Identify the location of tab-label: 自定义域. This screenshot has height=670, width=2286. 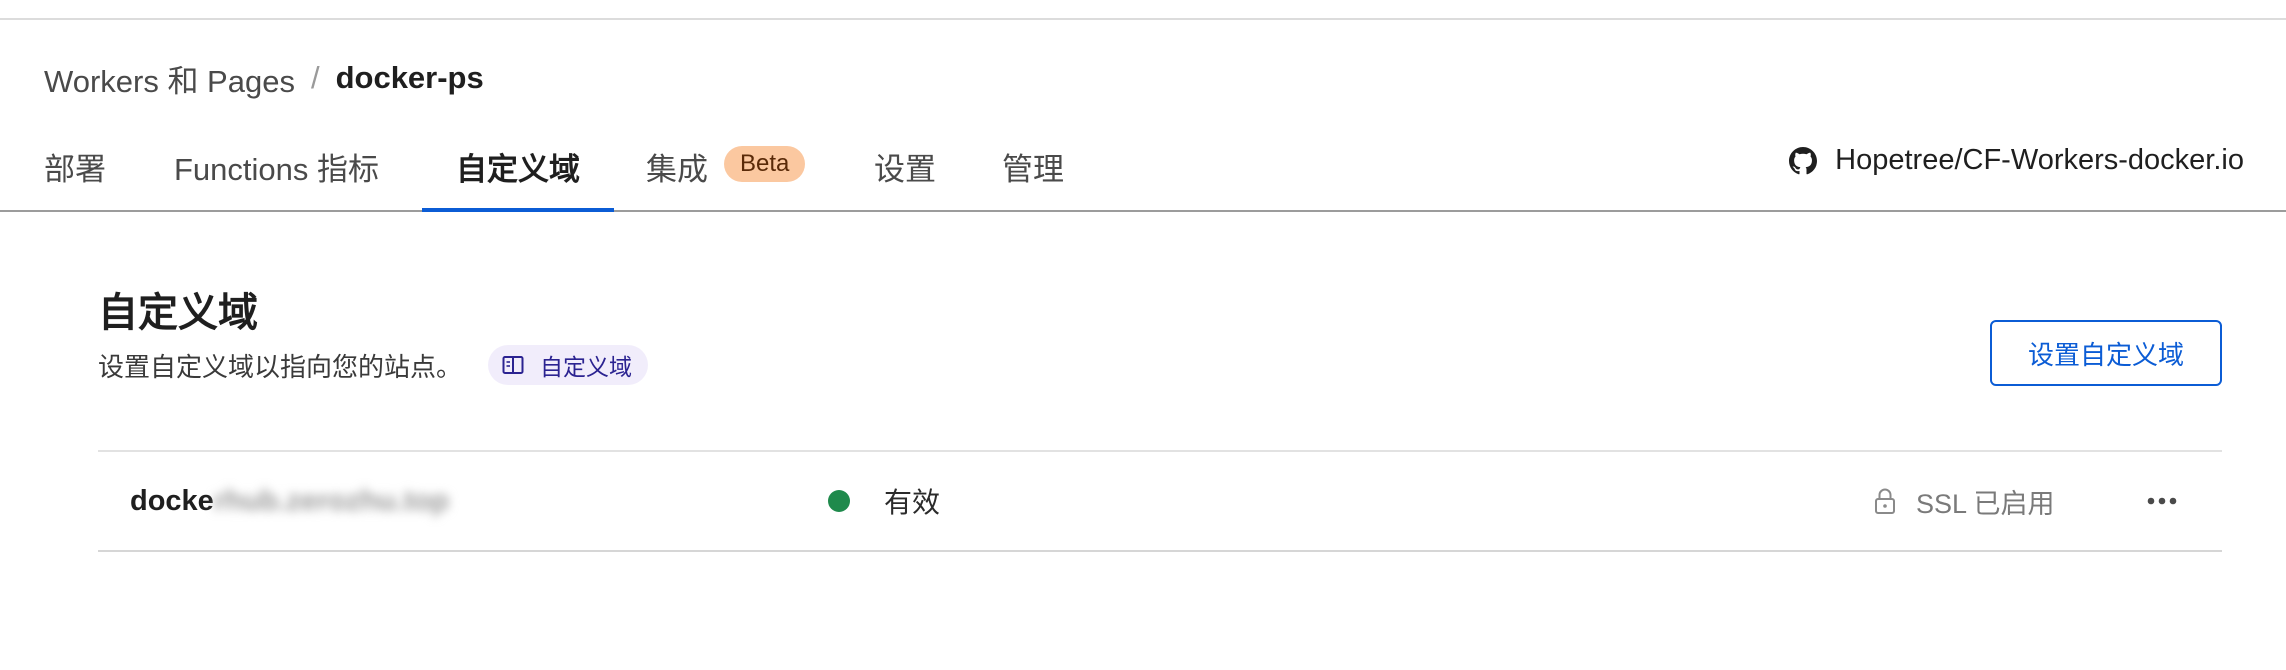
(518, 169).